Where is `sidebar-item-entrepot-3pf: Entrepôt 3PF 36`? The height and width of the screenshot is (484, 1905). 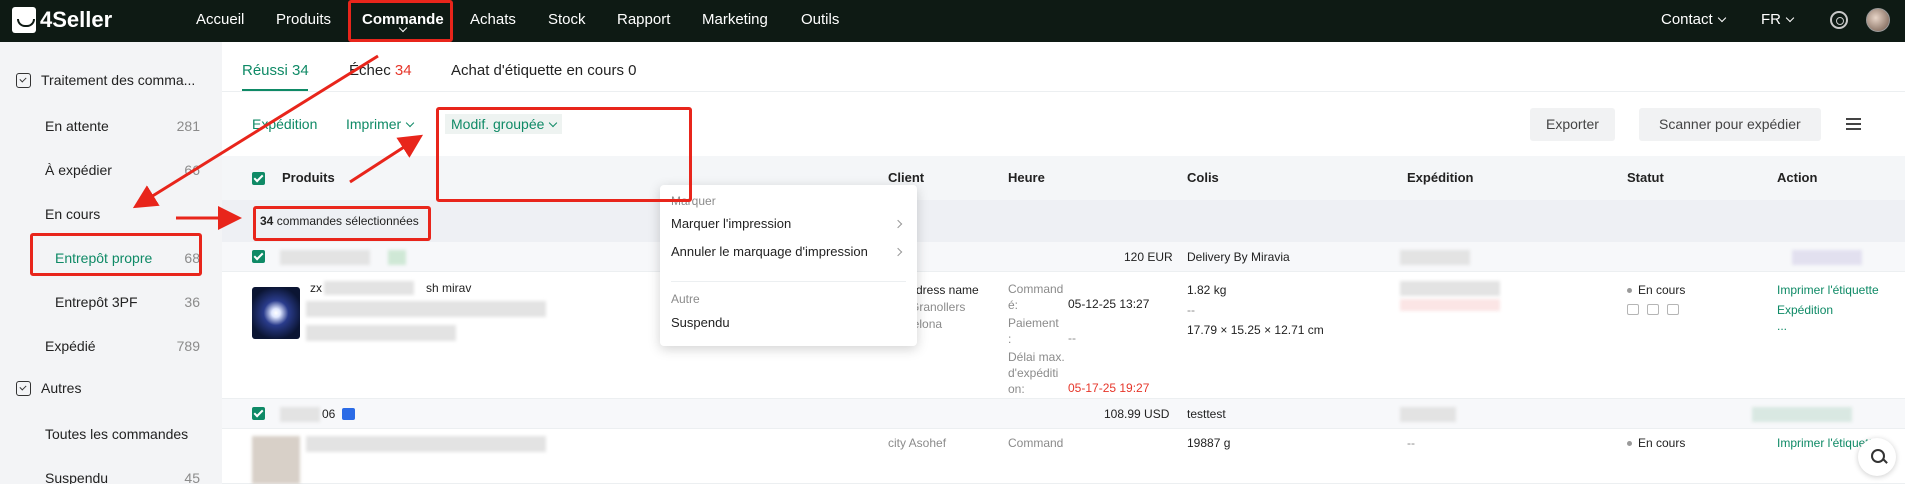
sidebar-item-entrepot-3pf: Entrepôt 3PF 36 is located at coordinates (105, 303).